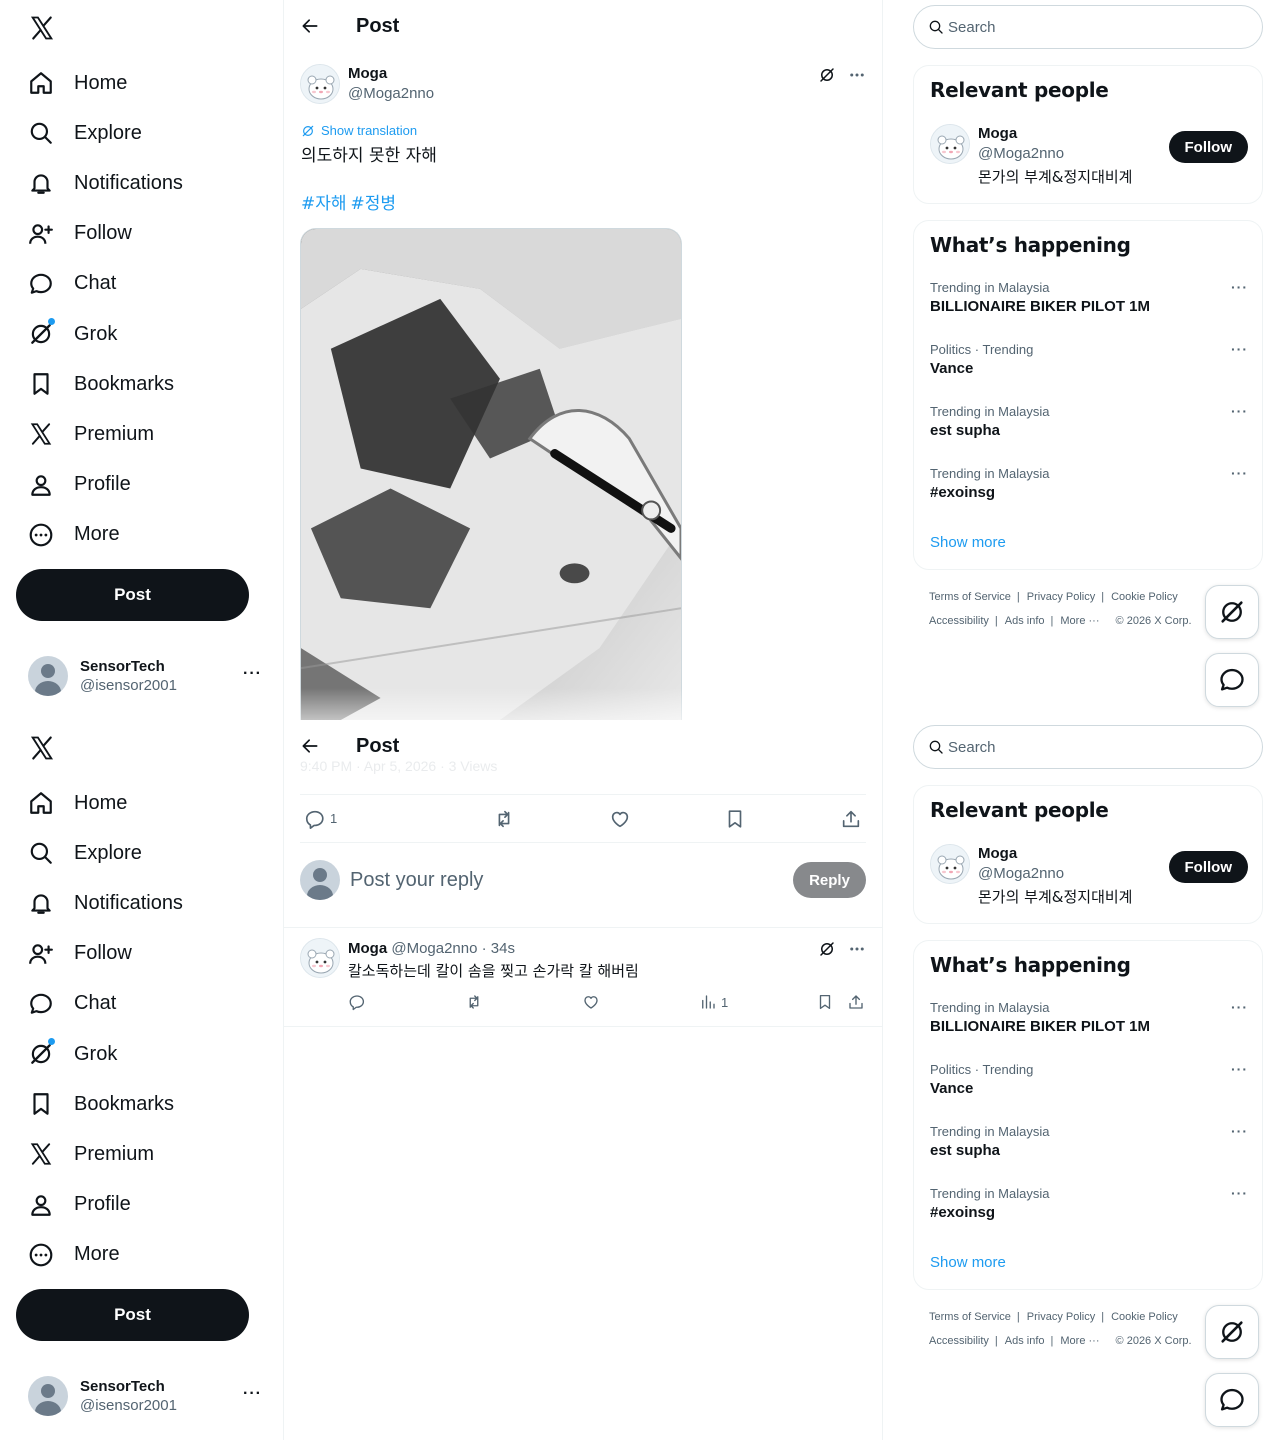  What do you see at coordinates (713, 1002) in the screenshot?
I see `views-button: 1` at bounding box center [713, 1002].